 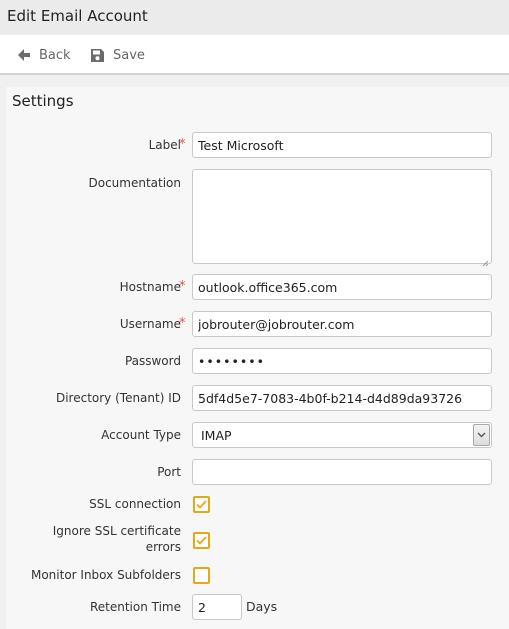 I want to click on account-type-value: IMAP, so click(x=216, y=435).